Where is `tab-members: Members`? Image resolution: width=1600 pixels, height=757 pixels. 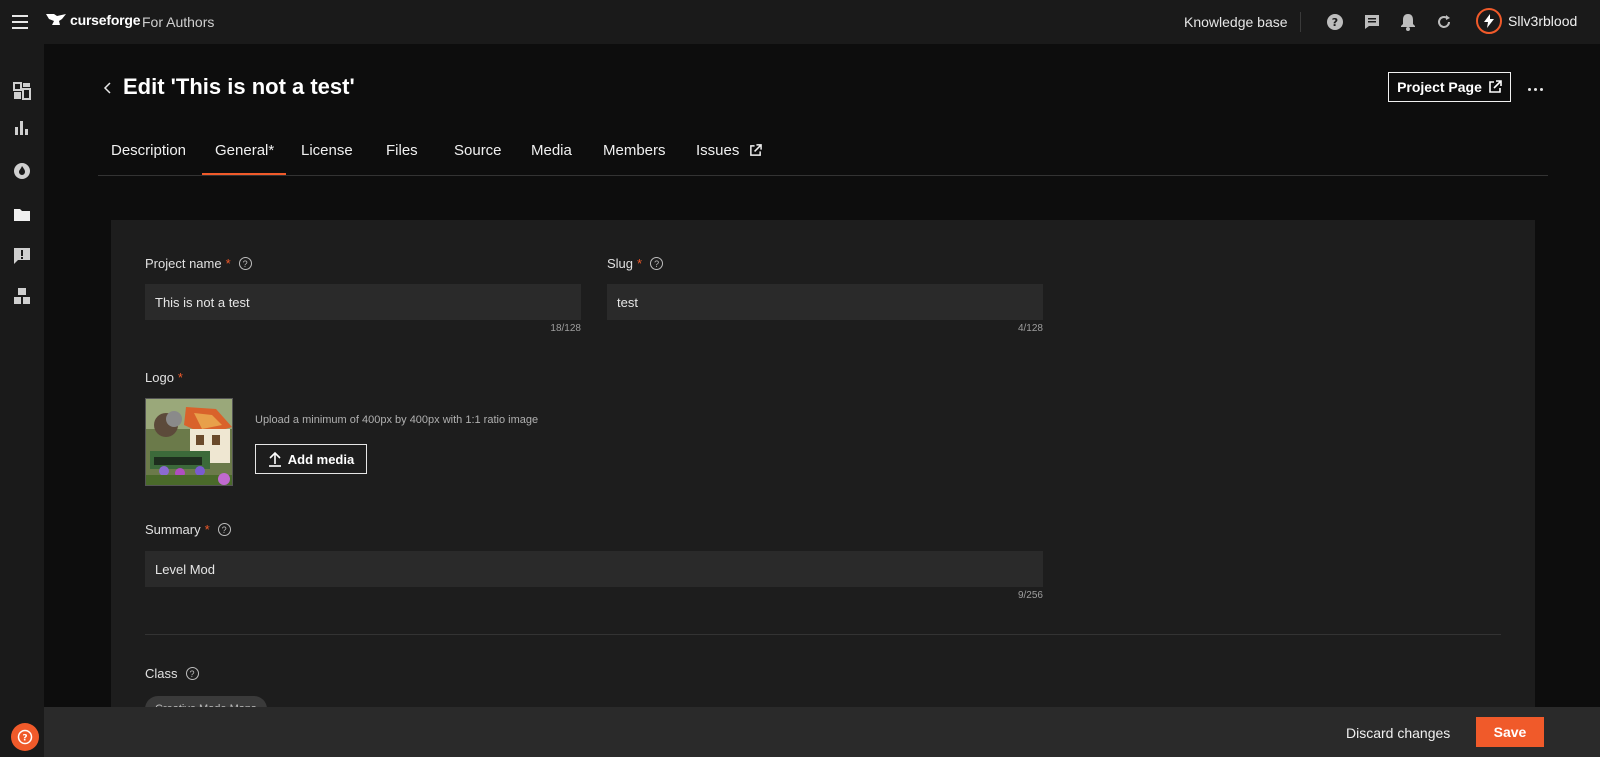 tab-members: Members is located at coordinates (634, 150).